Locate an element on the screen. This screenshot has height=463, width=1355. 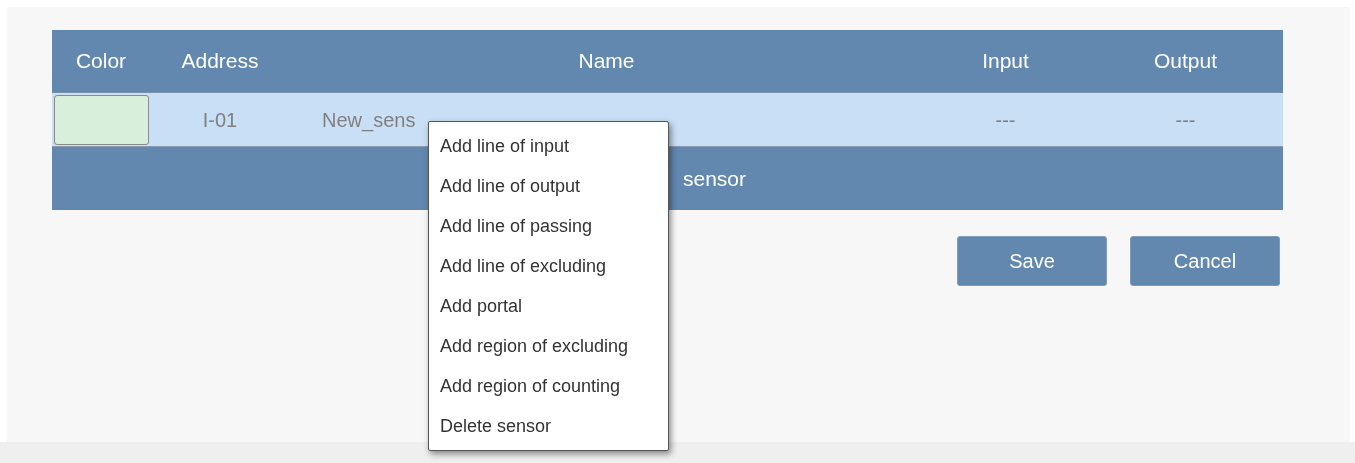
menu-item: Add line of output is located at coordinates (548, 186).